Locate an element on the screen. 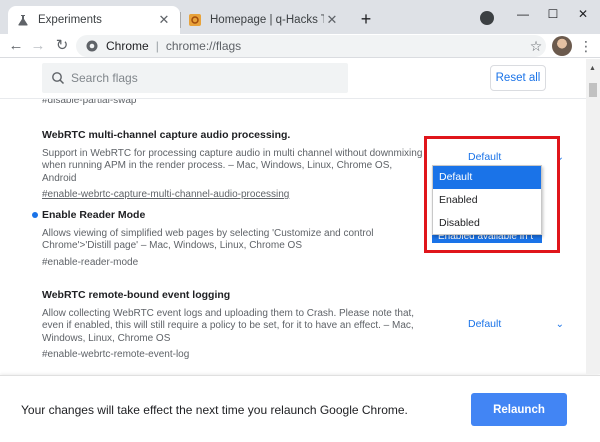  scroll-up-icon: ▲ is located at coordinates (592, 68).